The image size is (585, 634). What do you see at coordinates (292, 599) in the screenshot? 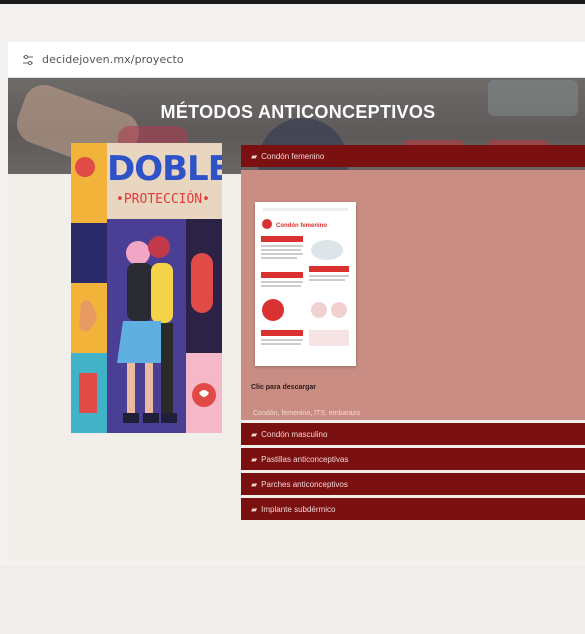
I see `background-surface` at bounding box center [292, 599].